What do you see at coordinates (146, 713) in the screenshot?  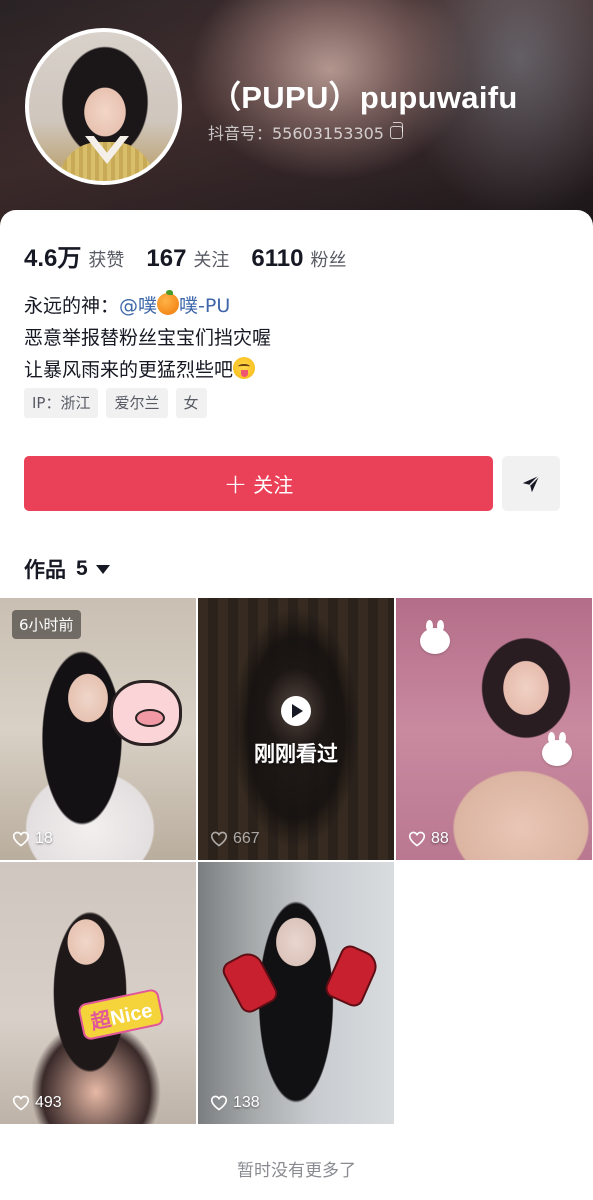 I see `pig-sticker-icon` at bounding box center [146, 713].